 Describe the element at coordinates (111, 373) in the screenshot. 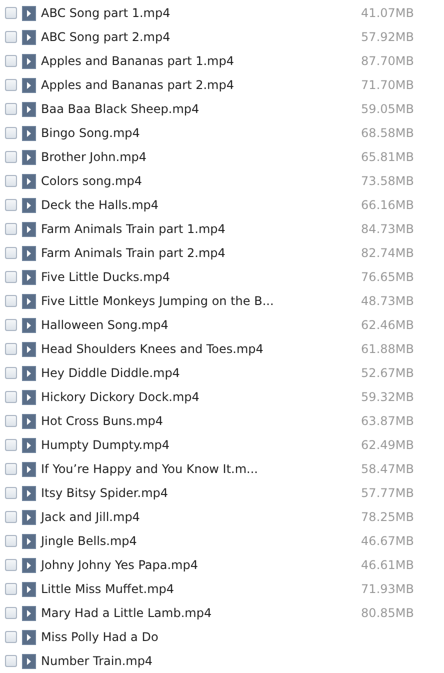

I see `file-name: Hey Diddle Diddle.mp4` at that location.